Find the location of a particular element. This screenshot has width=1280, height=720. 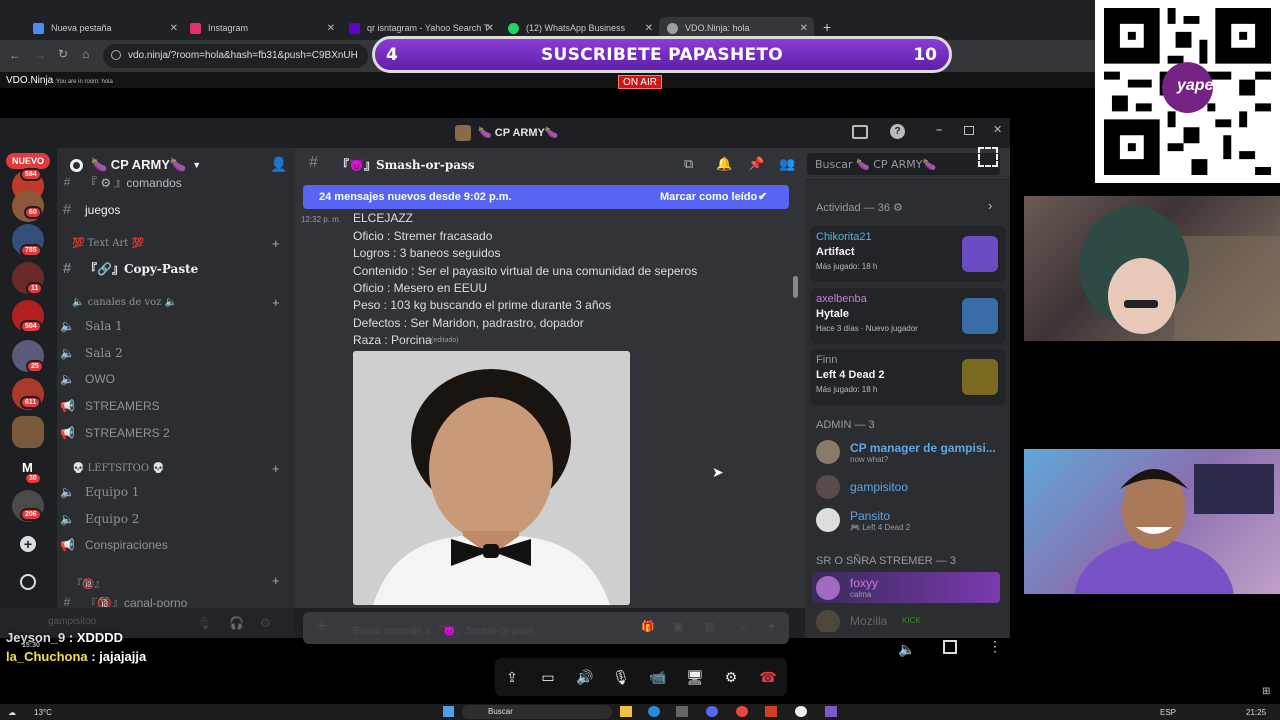

more-icon: ⋮ is located at coordinates (995, 646).